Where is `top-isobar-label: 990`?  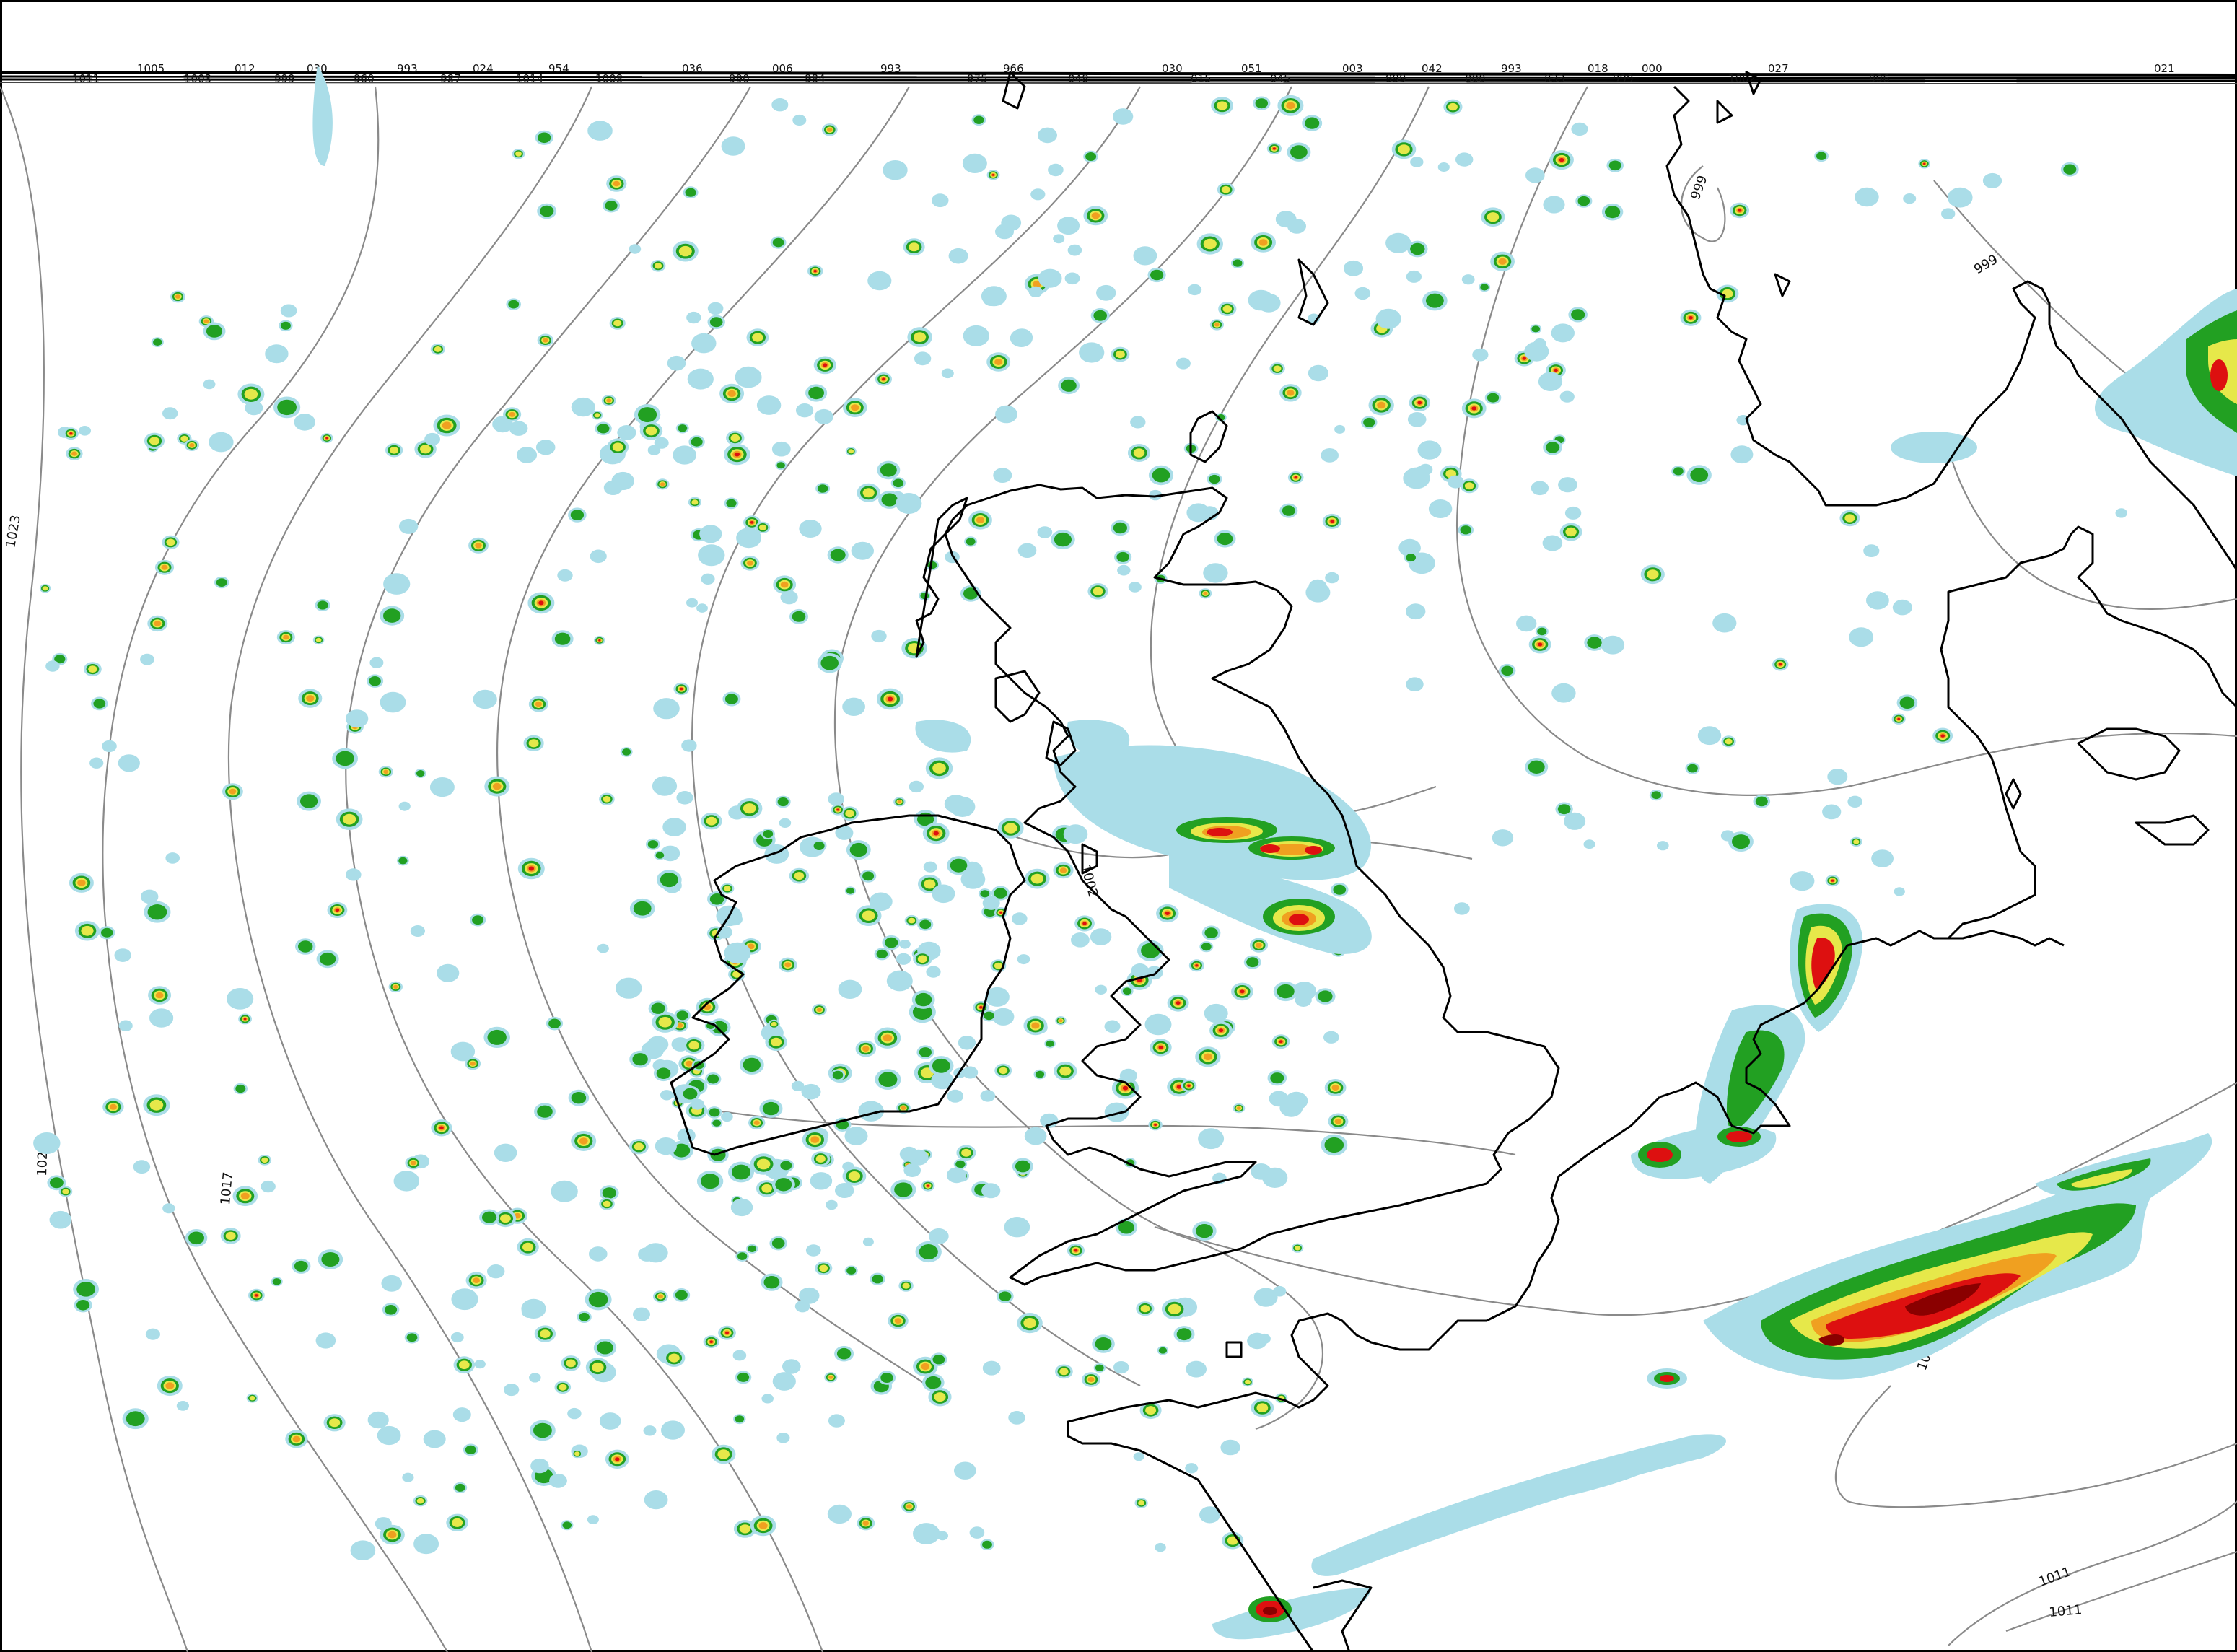 top-isobar-label: 990 is located at coordinates (739, 78).